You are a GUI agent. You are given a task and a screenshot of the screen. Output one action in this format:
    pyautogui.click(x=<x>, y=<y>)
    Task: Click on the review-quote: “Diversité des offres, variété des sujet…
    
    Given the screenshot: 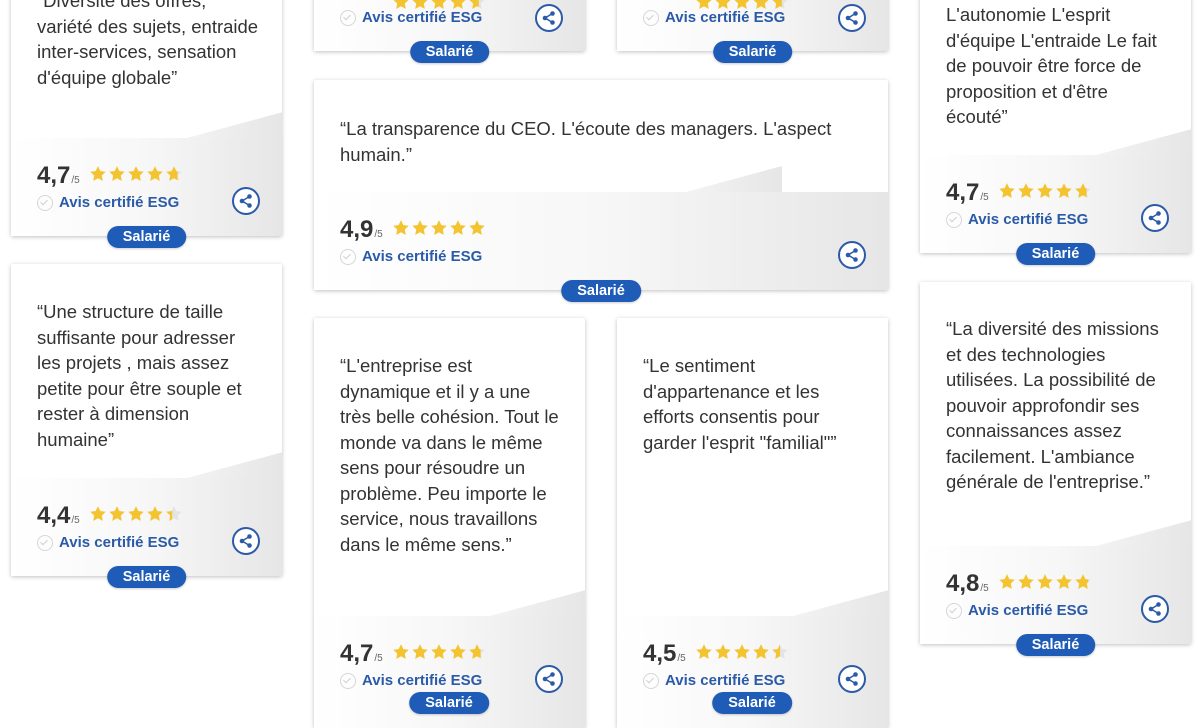 What is the action you would take?
    pyautogui.click(x=148, y=44)
    